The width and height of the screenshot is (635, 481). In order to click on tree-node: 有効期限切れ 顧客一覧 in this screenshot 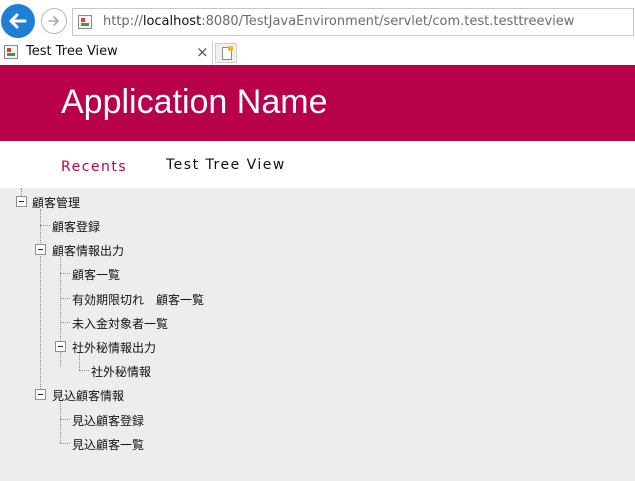, I will do `click(138, 299)`.